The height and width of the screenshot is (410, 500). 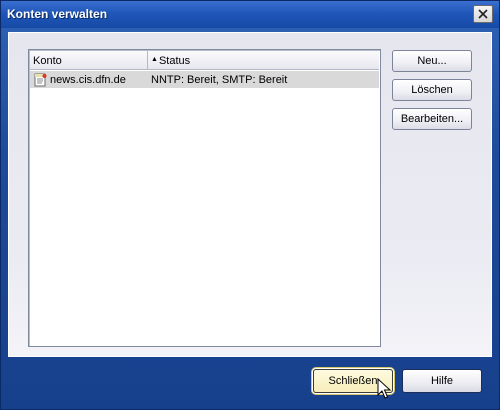 What do you see at coordinates (88, 79) in the screenshot?
I see `account-name: news.cis.dfn.de` at bounding box center [88, 79].